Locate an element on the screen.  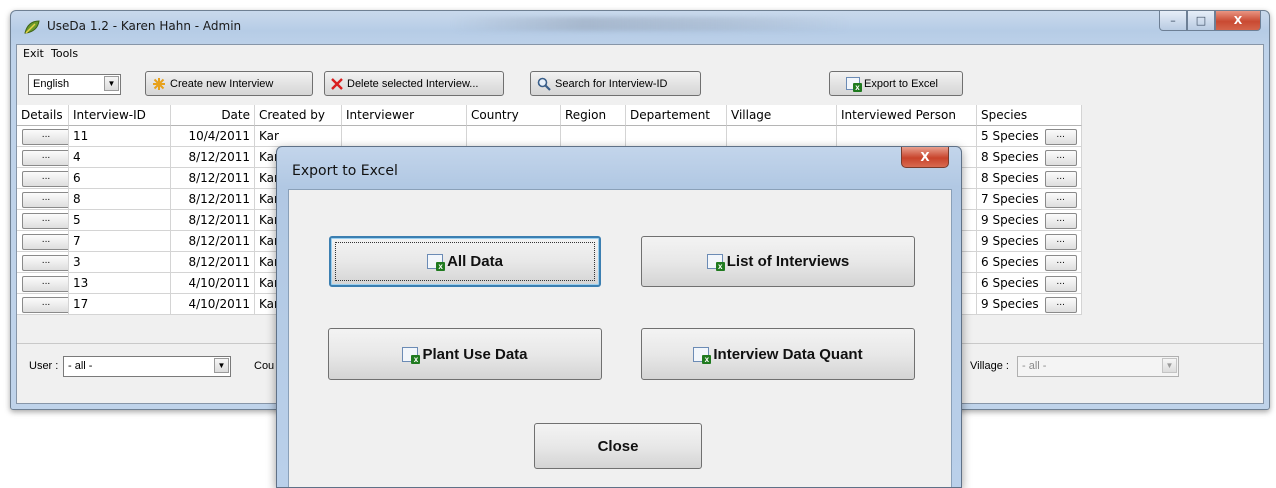
col-country-header: Country is located at coordinates (514, 115).